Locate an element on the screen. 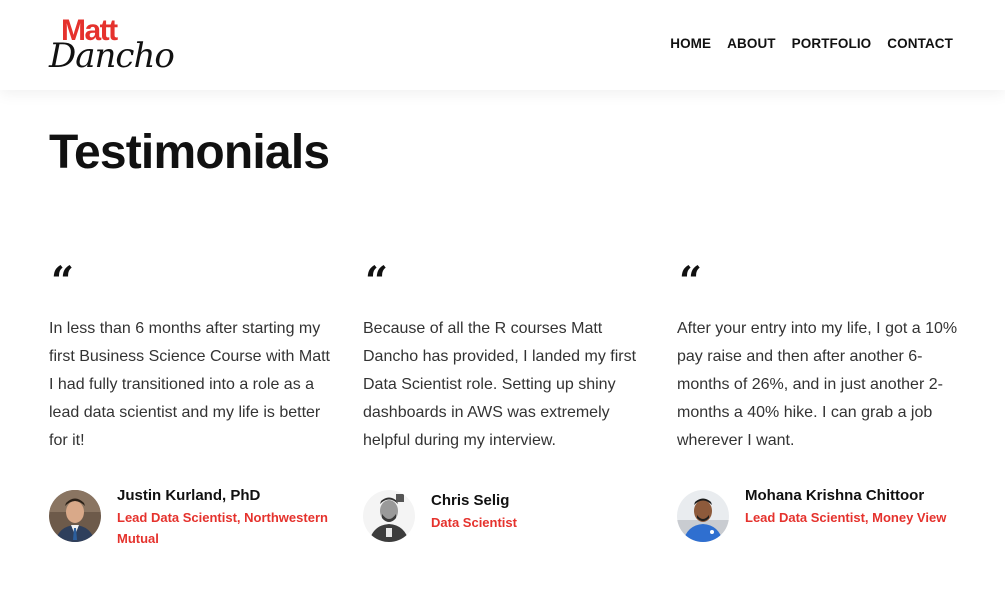 This screenshot has height=589, width=1005. author-role: Lead Data Scientist, Money View is located at coordinates (846, 517).